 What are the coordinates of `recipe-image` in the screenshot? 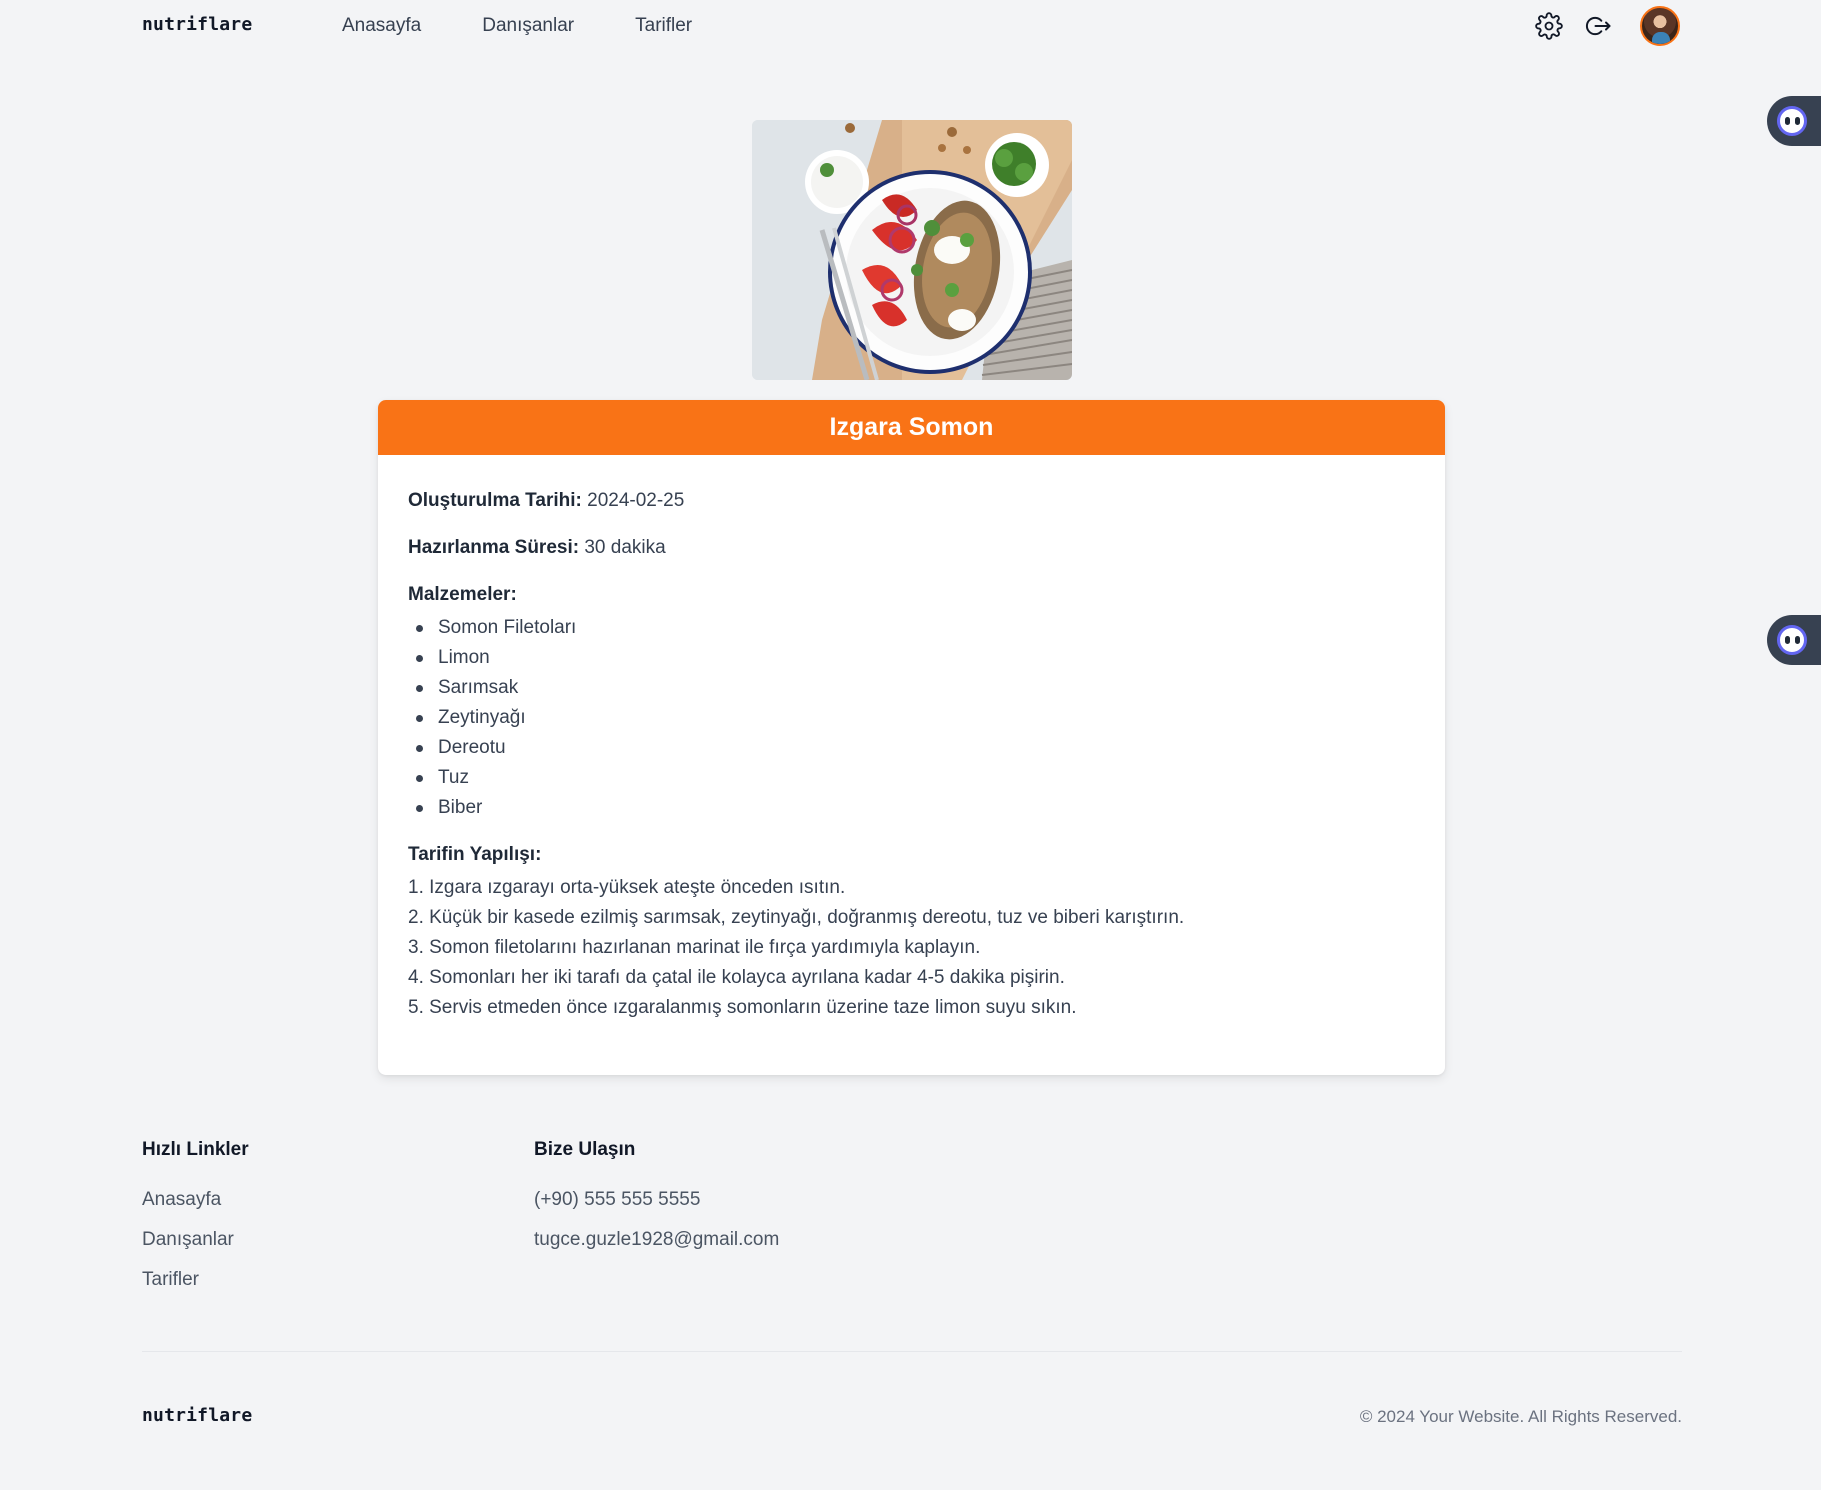 It's located at (912, 250).